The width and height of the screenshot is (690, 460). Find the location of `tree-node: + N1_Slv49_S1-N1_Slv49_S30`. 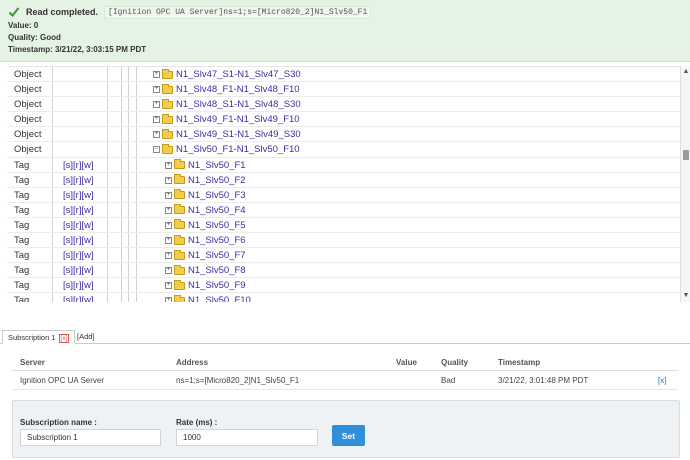

tree-node: + N1_Slv49_S1-N1_Slv49_S30 is located at coordinates (227, 134).